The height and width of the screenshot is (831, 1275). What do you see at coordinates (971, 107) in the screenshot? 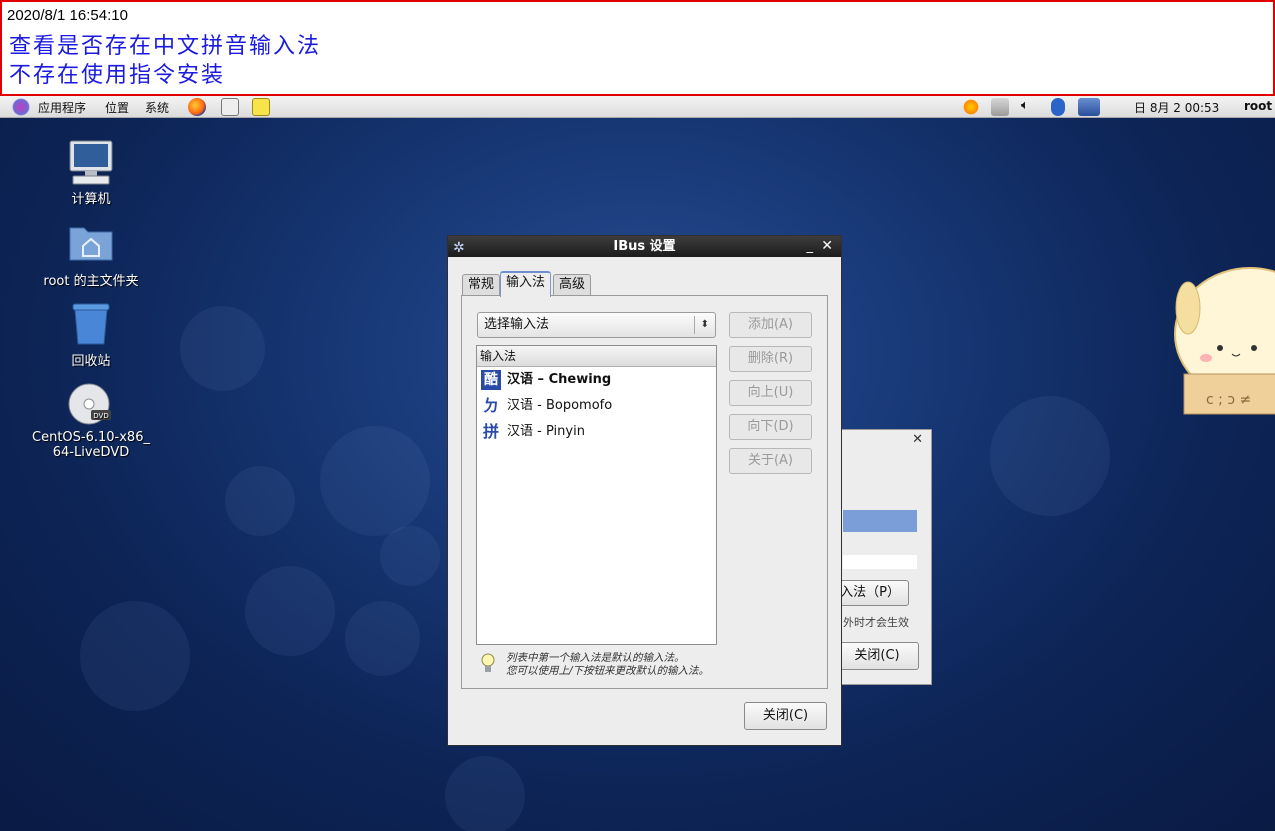
I see `update-sun-icon` at bounding box center [971, 107].